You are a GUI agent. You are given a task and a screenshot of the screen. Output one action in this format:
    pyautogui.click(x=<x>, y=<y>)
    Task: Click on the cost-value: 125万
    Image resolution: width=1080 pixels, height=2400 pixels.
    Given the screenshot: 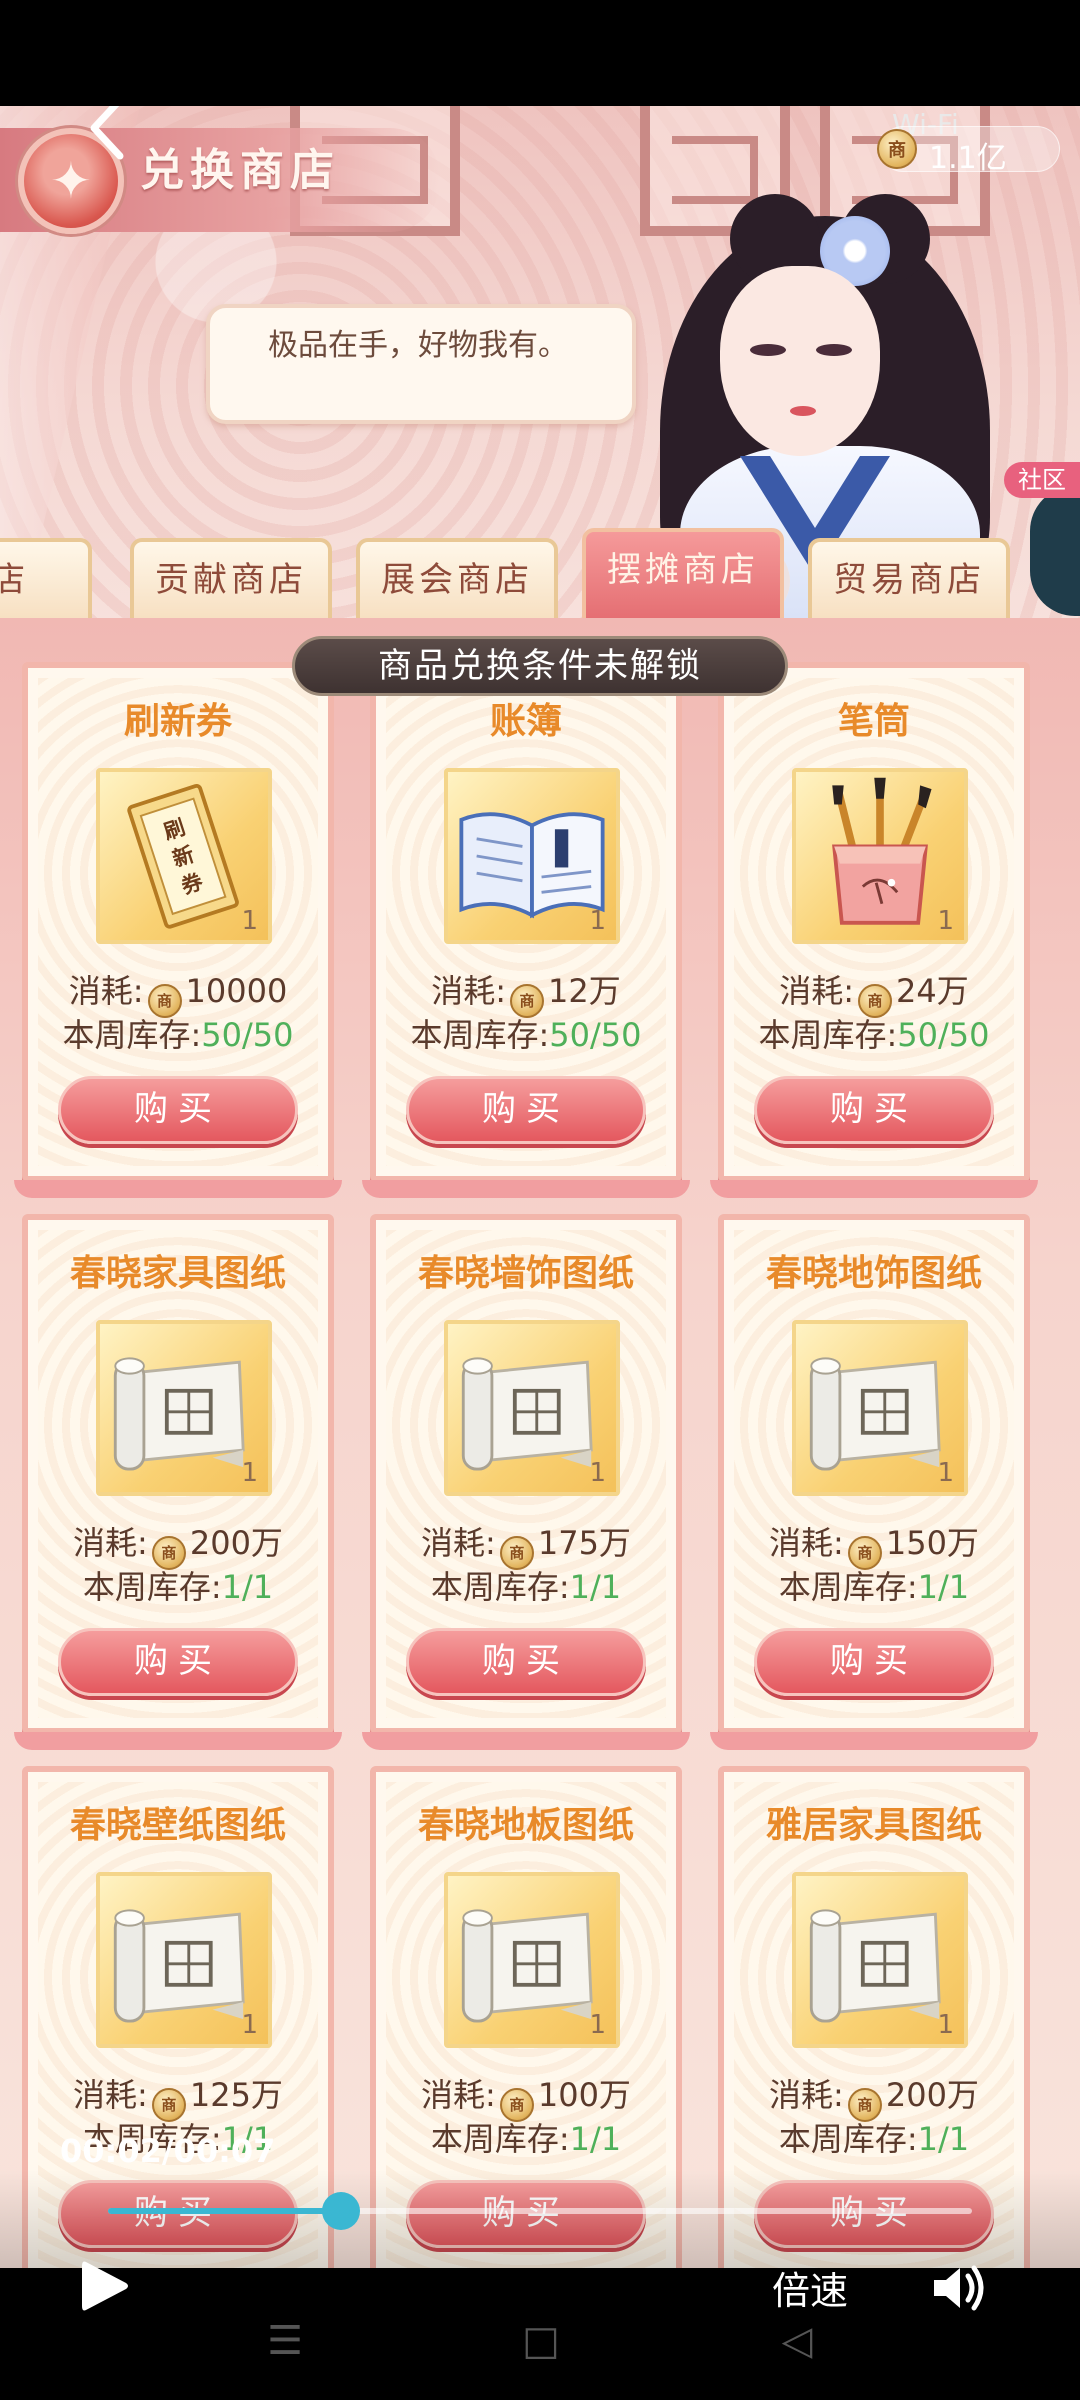 What is the action you would take?
    pyautogui.click(x=236, y=2095)
    